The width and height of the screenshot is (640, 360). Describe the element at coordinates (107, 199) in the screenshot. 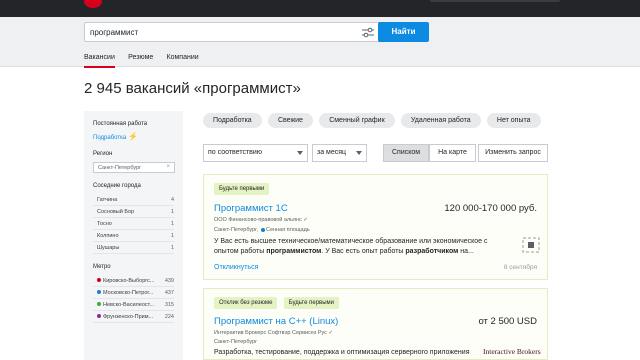

I see `nearby-name: Гатчина` at that location.